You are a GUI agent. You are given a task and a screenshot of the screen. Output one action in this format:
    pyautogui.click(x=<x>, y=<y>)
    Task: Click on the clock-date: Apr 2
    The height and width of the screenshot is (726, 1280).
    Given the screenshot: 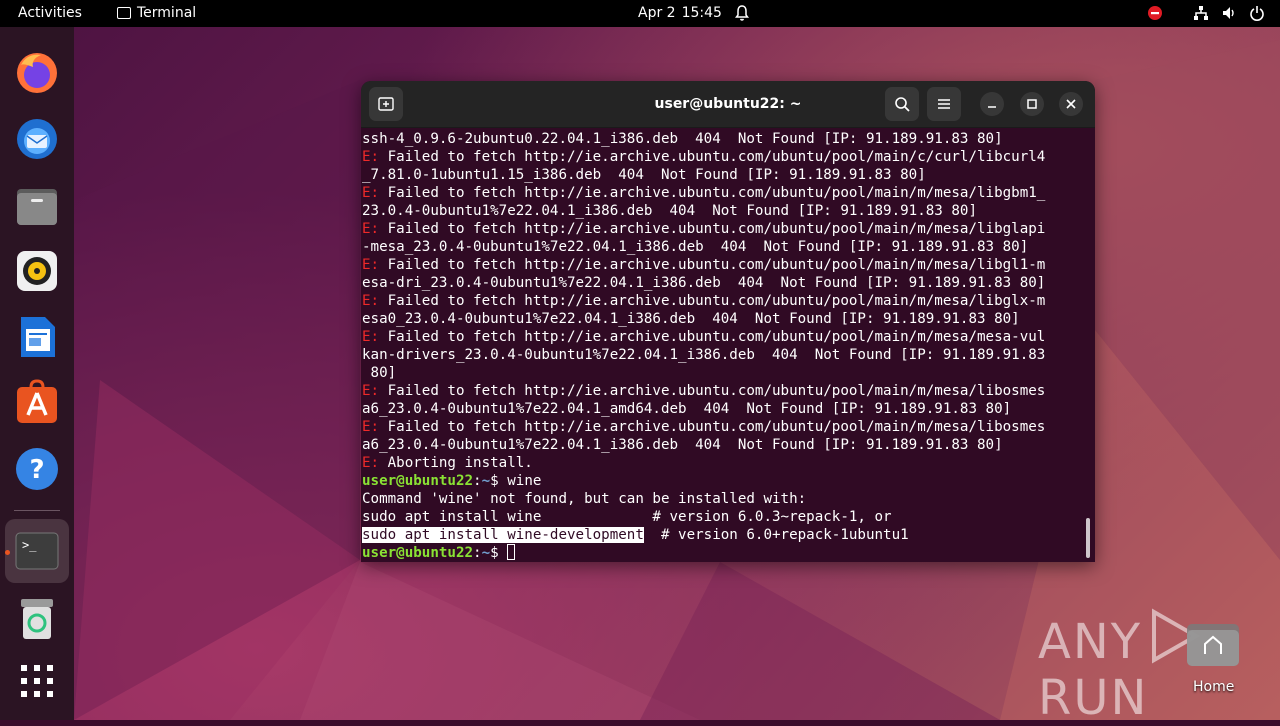 What is the action you would take?
    pyautogui.click(x=657, y=13)
    